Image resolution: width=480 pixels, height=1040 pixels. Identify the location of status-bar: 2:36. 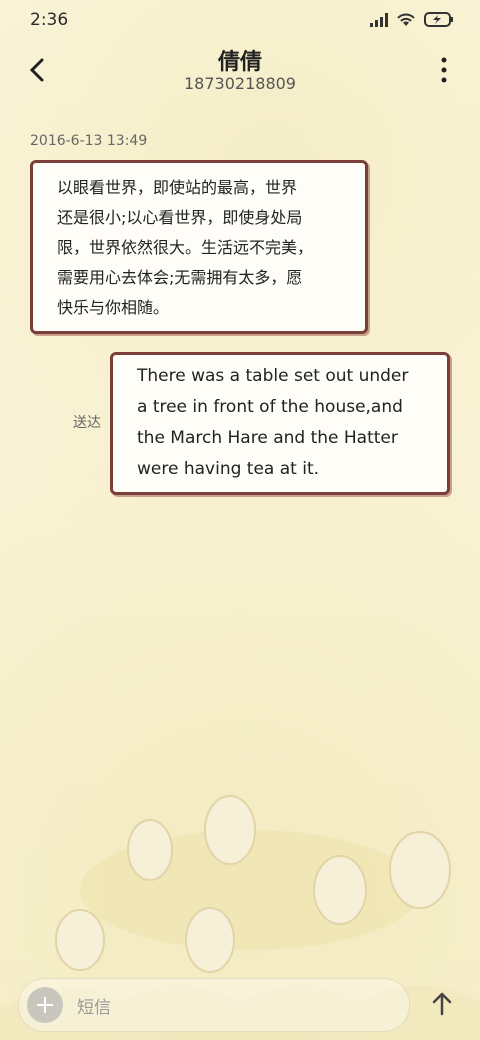
(240, 20).